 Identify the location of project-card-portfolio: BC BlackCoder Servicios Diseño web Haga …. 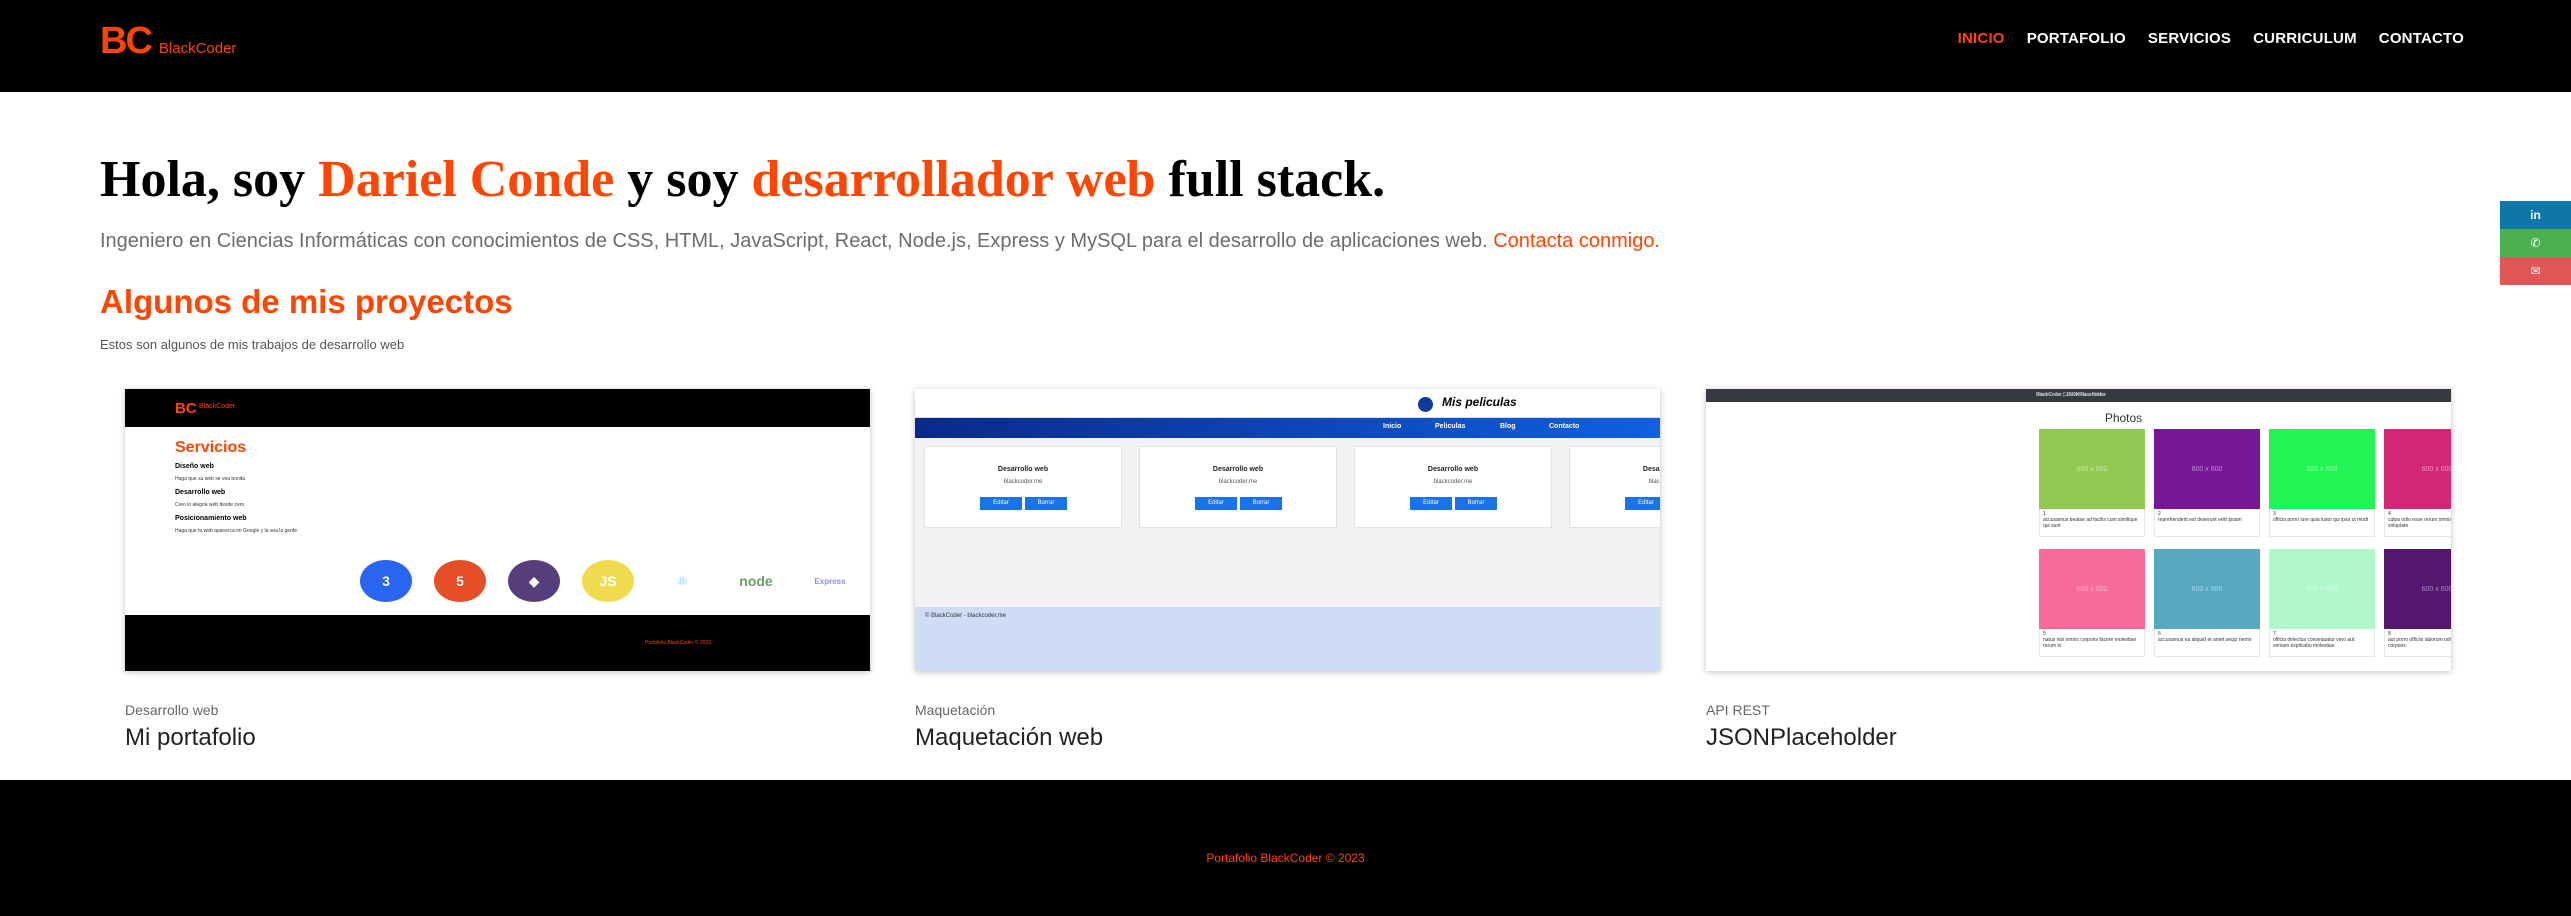
(497, 570).